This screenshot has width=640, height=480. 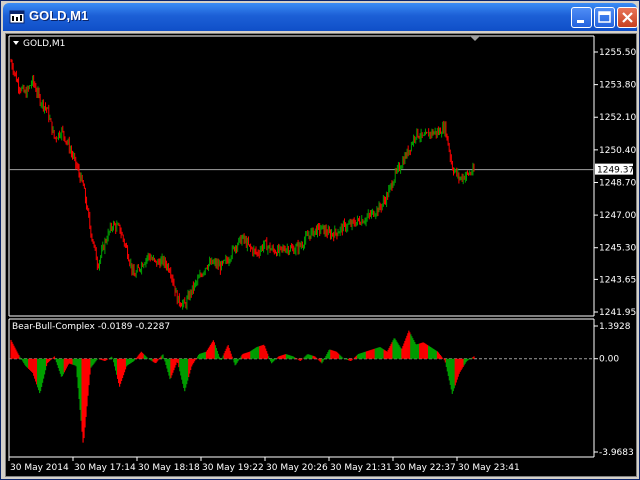 What do you see at coordinates (233, 468) in the screenshot?
I see `time-axis-label: 30 May 19:22` at bounding box center [233, 468].